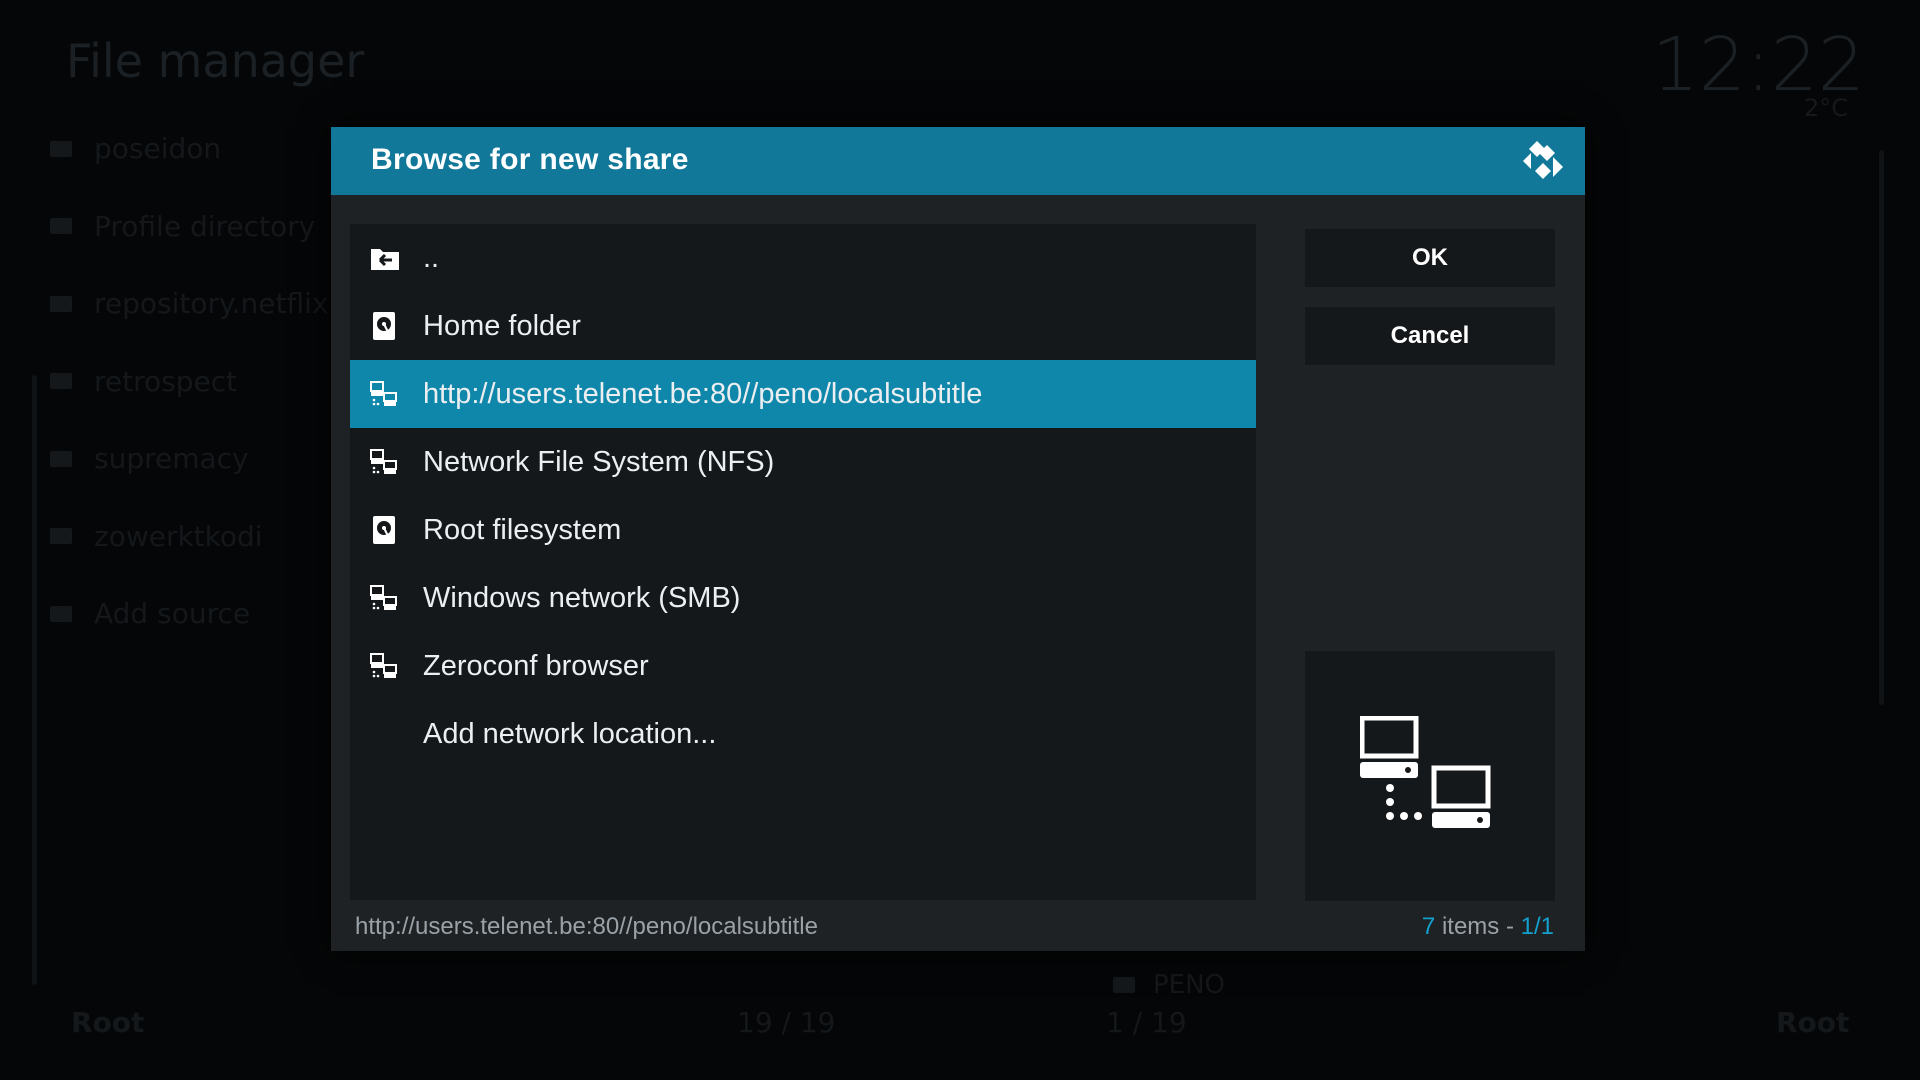 The image size is (1920, 1080). I want to click on item-count-number: 7, so click(1428, 926).